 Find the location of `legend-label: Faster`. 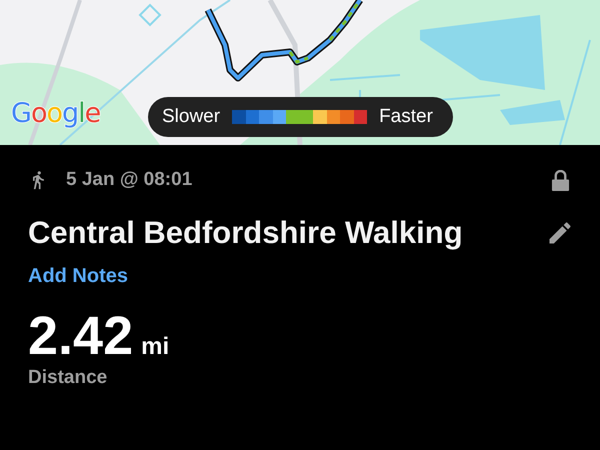

legend-label: Faster is located at coordinates (406, 117).